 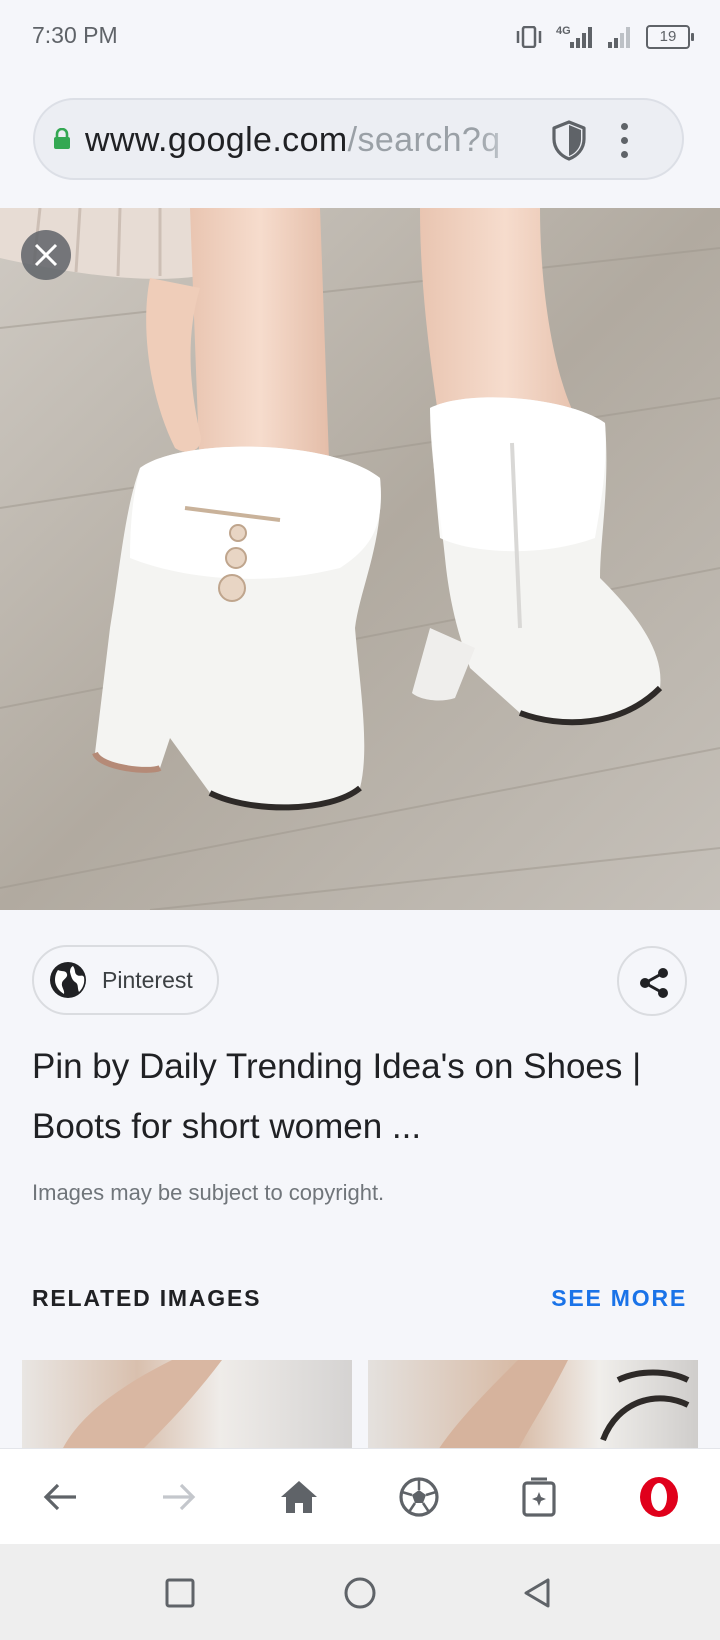 What do you see at coordinates (299, 1497) in the screenshot?
I see `home-icon` at bounding box center [299, 1497].